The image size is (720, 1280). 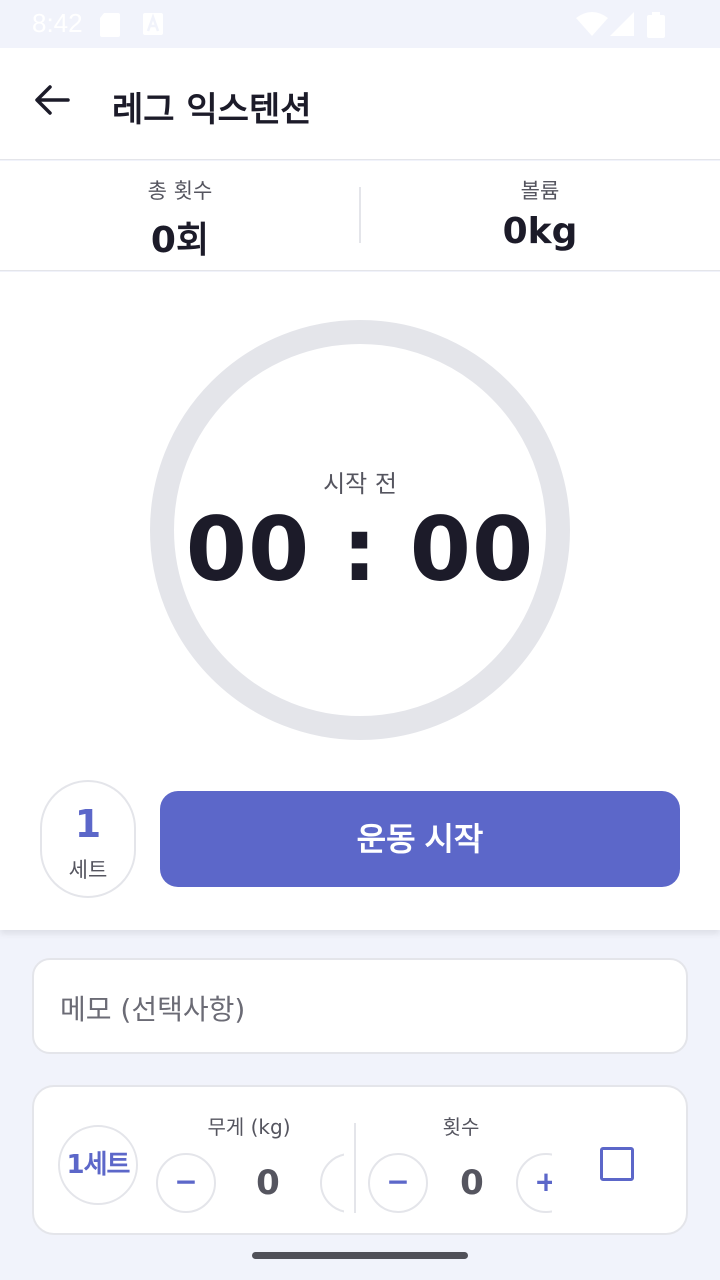 What do you see at coordinates (180, 216) in the screenshot?
I see `total-reps-stat: 총 횟수 0회` at bounding box center [180, 216].